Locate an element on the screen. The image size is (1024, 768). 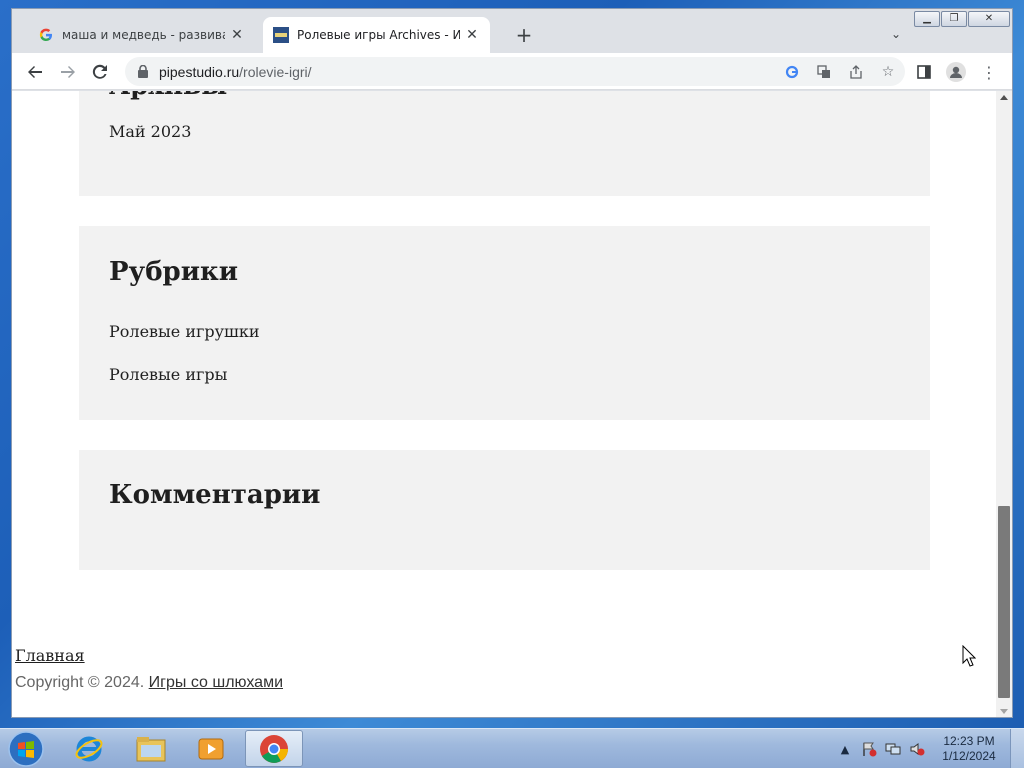
profile-avatar-icon is located at coordinates (956, 72).